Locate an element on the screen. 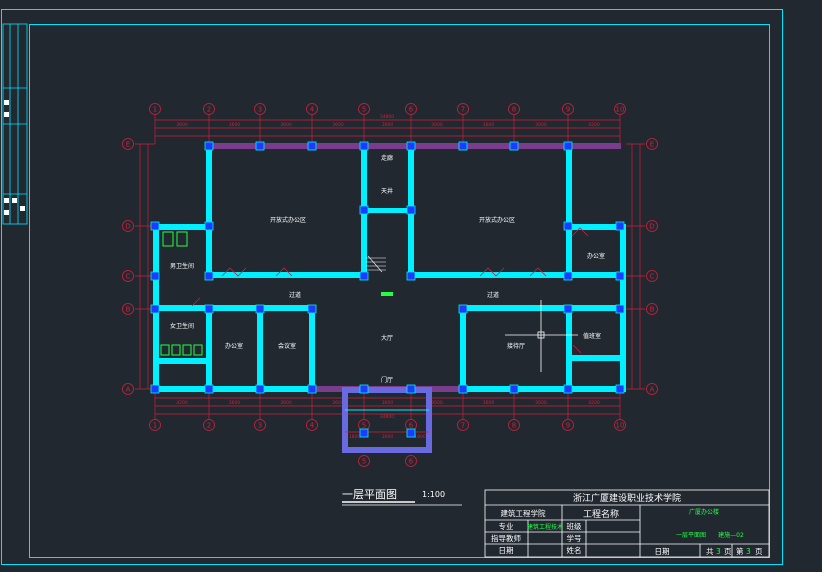 The width and height of the screenshot is (822, 572). axis-top-1-label: 1 is located at coordinates (155, 110).